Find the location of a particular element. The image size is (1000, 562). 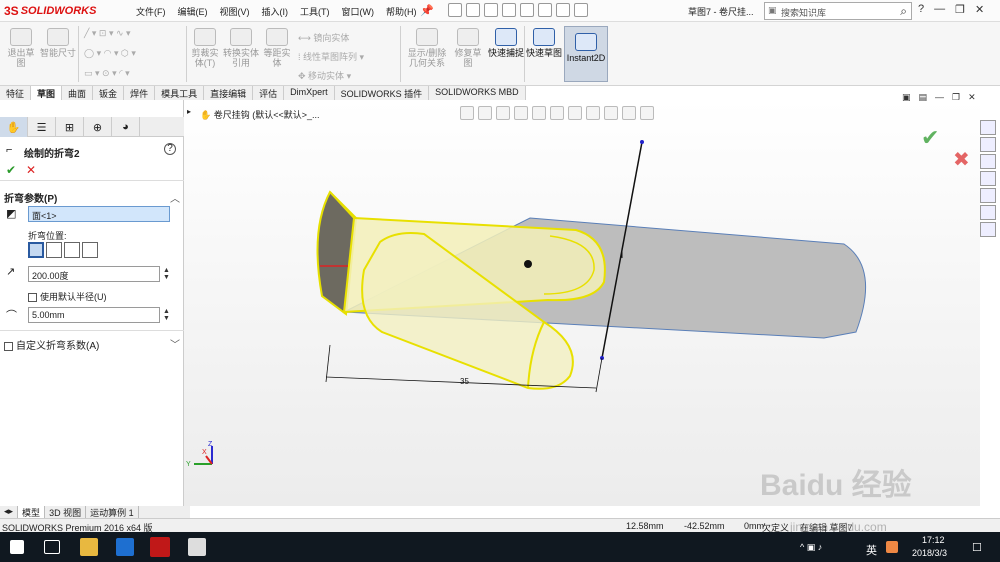

menu-window: 窗口(W) is located at coordinates (358, 11).